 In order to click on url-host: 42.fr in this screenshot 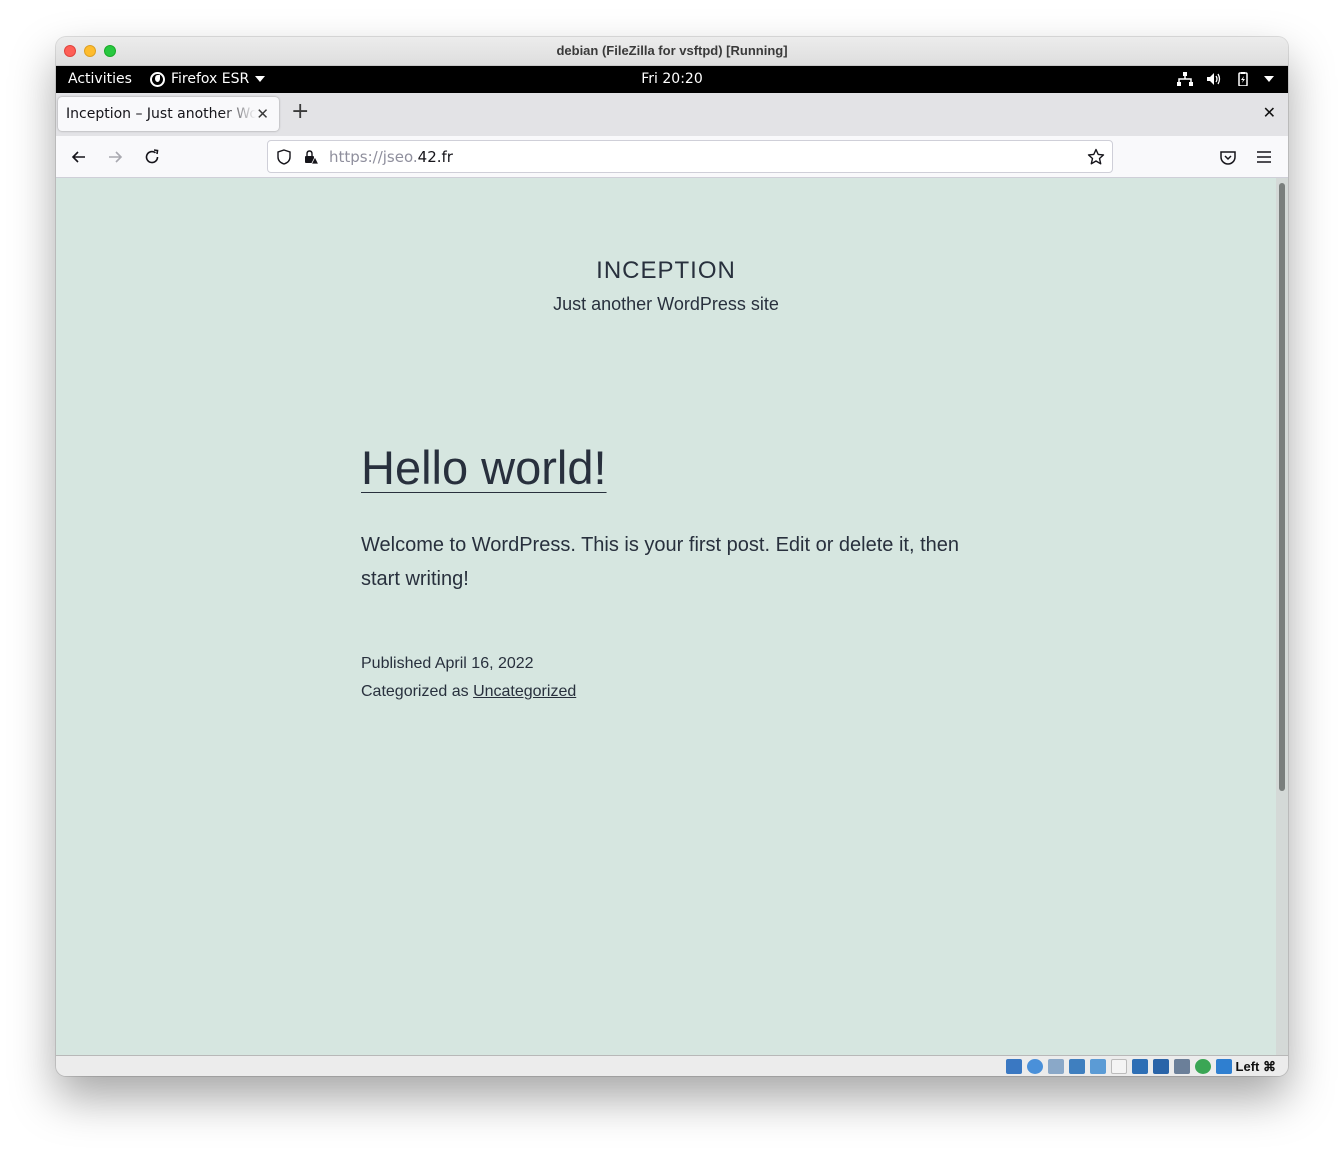, I will do `click(435, 157)`.